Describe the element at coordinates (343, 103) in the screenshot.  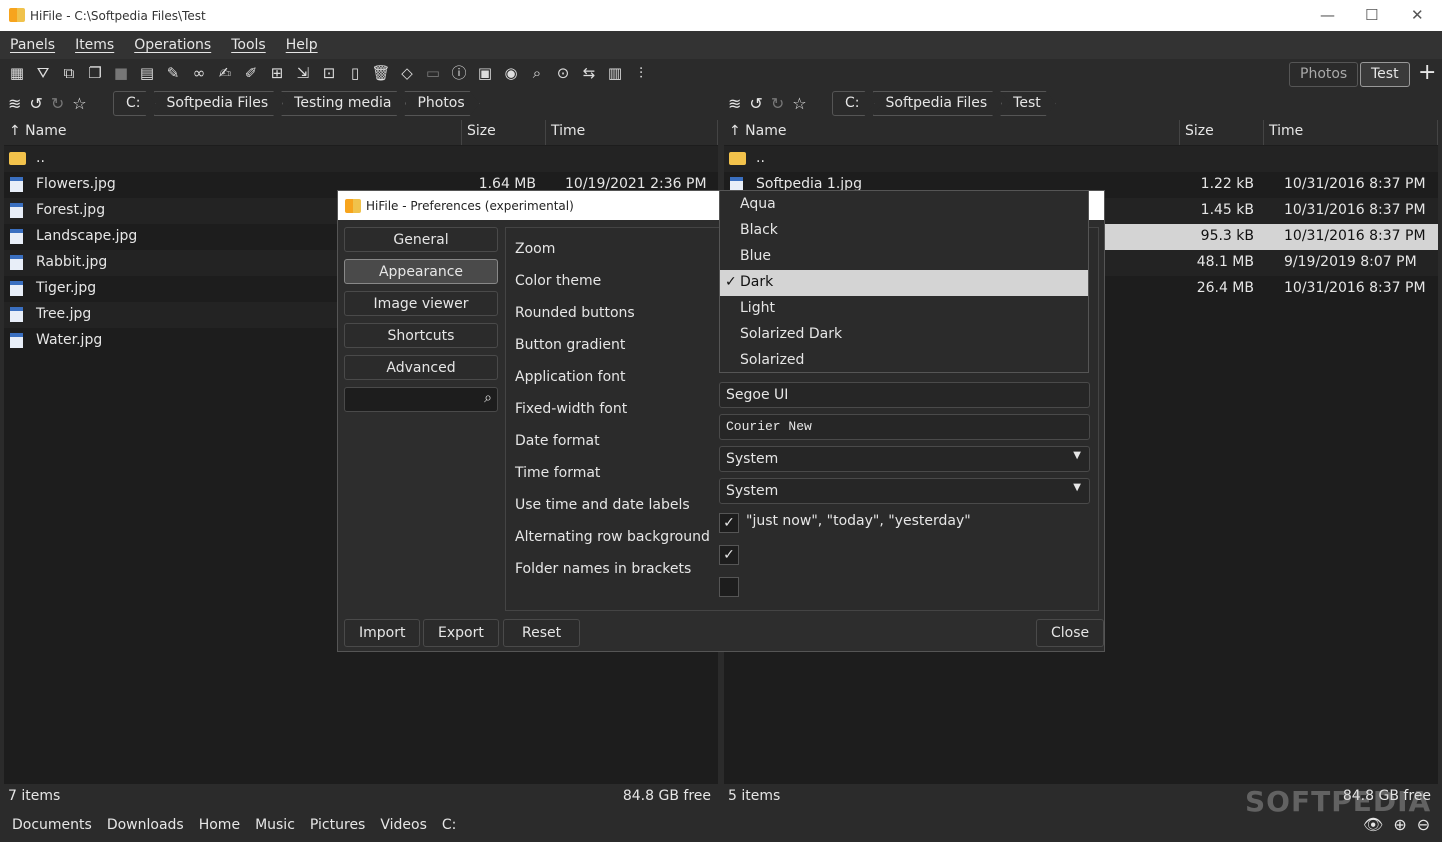
I see `breadcrumb-item: Testing media` at that location.